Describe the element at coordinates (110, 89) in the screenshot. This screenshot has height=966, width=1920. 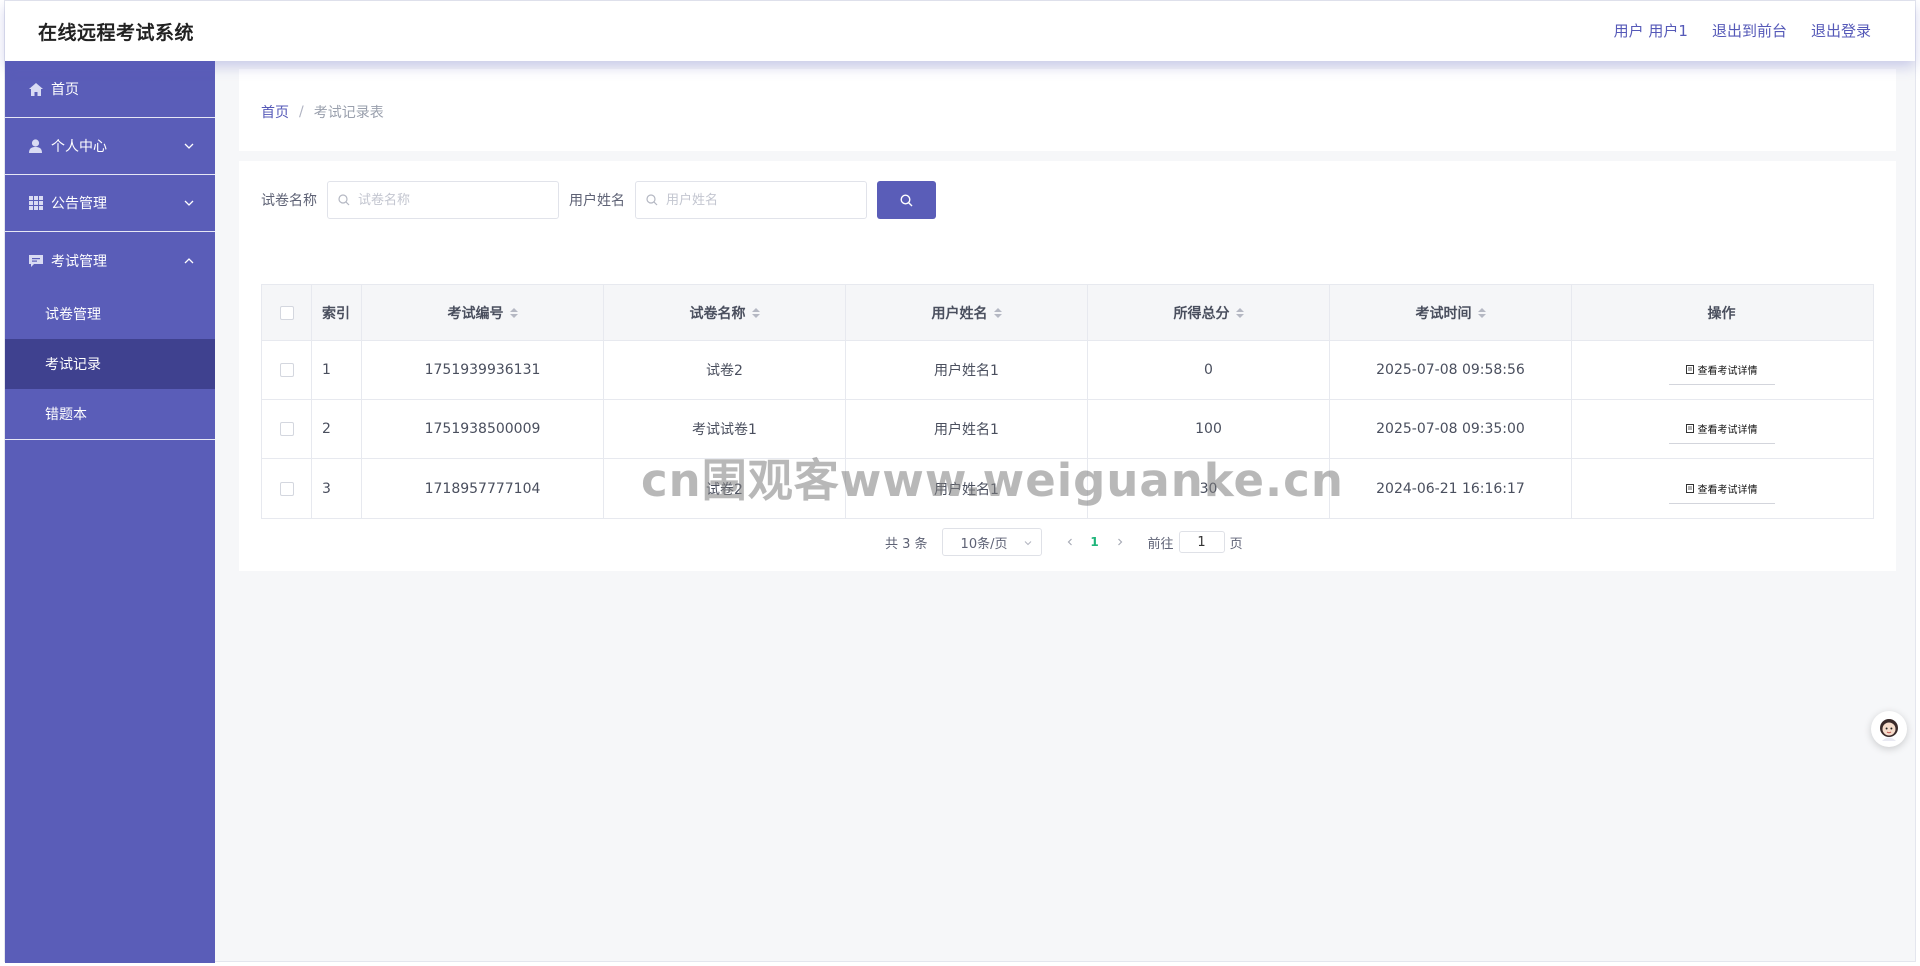
I see `sidebar-item-home: 首页` at that location.